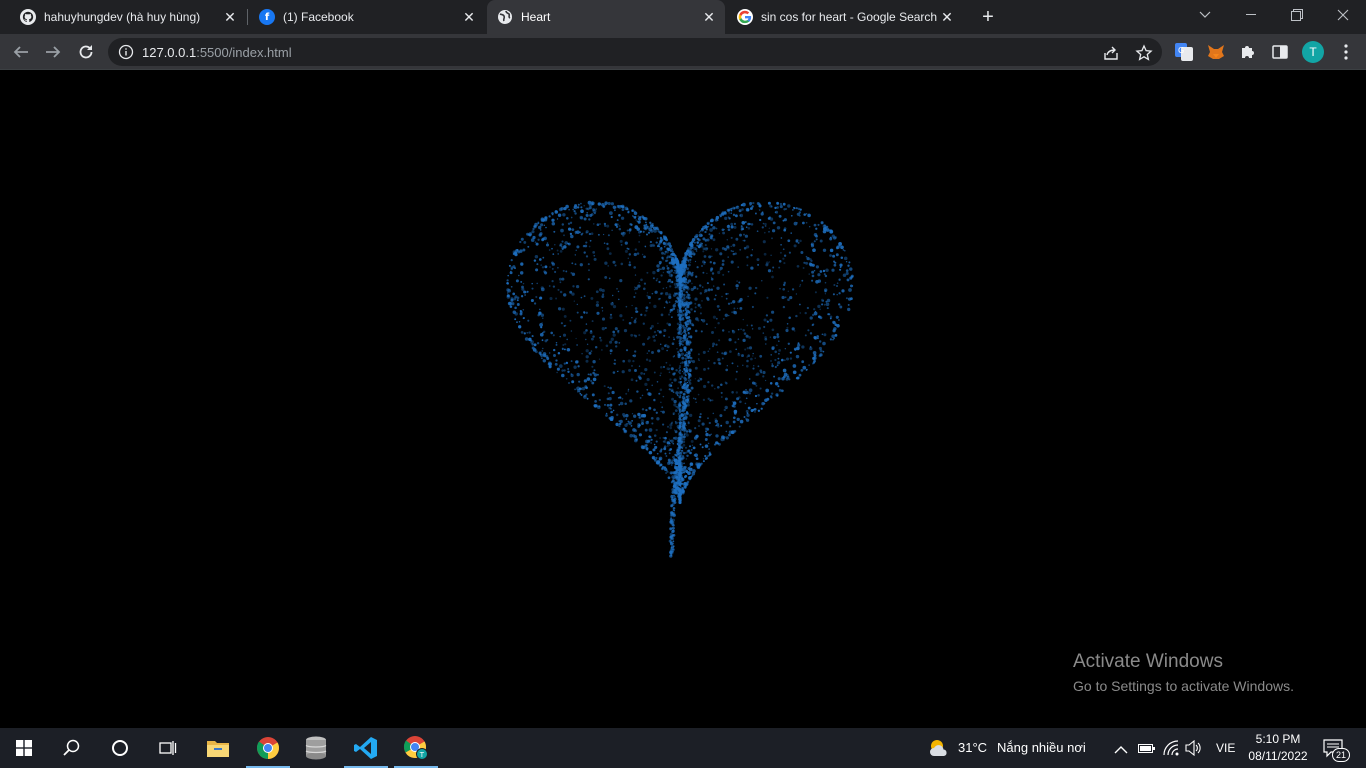 This screenshot has height=768, width=1366. What do you see at coordinates (367, 17) in the screenshot?
I see `tab-facebook: f (1) Facebook ✕` at bounding box center [367, 17].